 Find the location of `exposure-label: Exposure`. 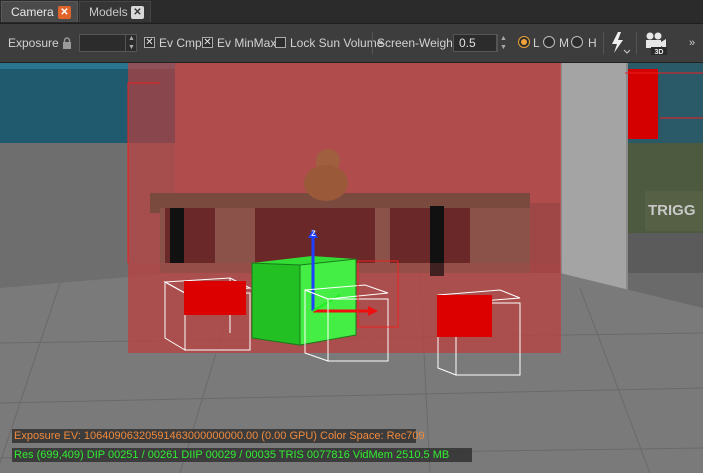

exposure-label: Exposure is located at coordinates (33, 43).